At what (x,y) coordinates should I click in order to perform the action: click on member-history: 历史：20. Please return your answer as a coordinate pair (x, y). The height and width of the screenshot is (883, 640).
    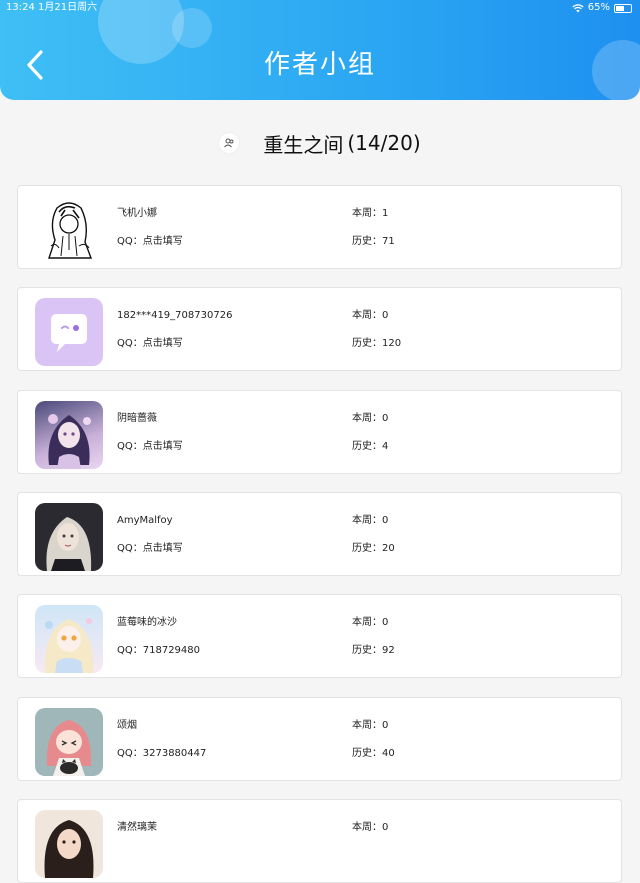
    Looking at the image, I should click on (373, 549).